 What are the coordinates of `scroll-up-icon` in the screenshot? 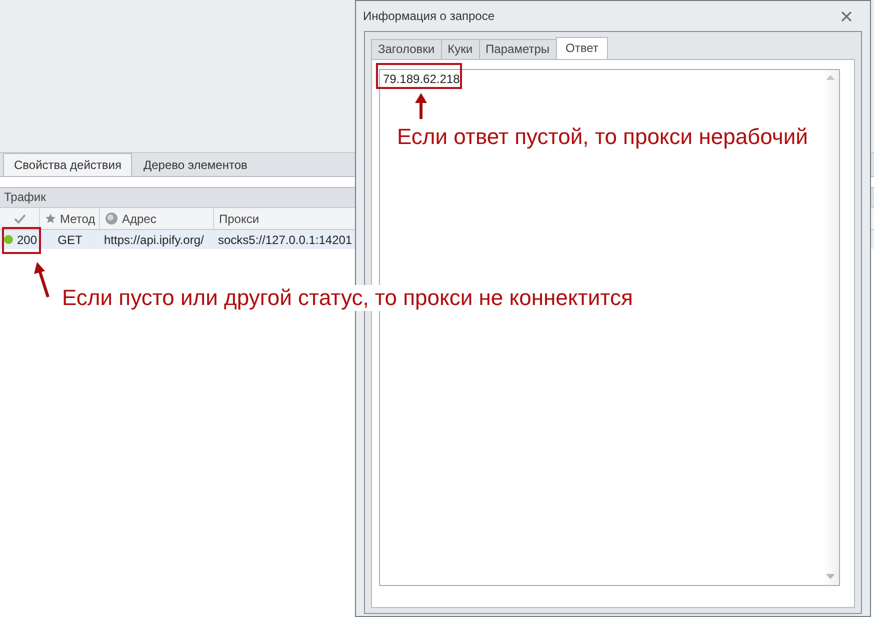 It's located at (830, 77).